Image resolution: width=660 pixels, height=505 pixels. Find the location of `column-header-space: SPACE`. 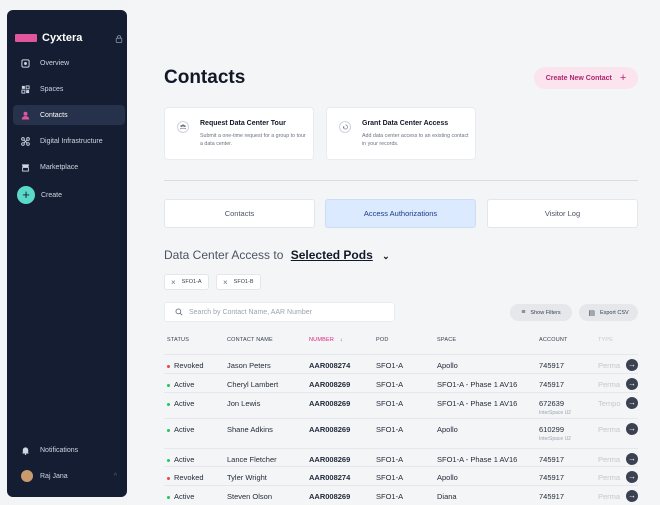

column-header-space: SPACE is located at coordinates (446, 340).